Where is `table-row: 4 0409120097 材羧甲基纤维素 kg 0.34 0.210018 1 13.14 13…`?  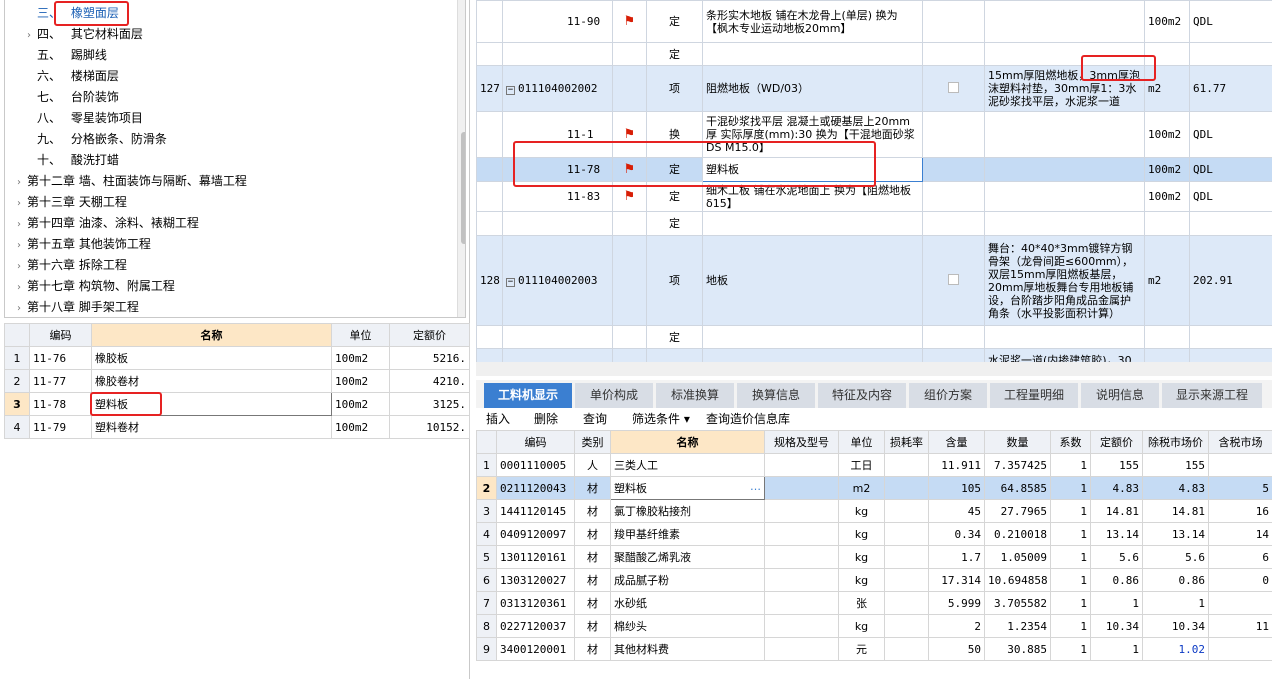
table-row: 4 0409120097 材羧甲基纤维素 kg 0.34 0.210018 1 13.14 13… is located at coordinates (874, 534).